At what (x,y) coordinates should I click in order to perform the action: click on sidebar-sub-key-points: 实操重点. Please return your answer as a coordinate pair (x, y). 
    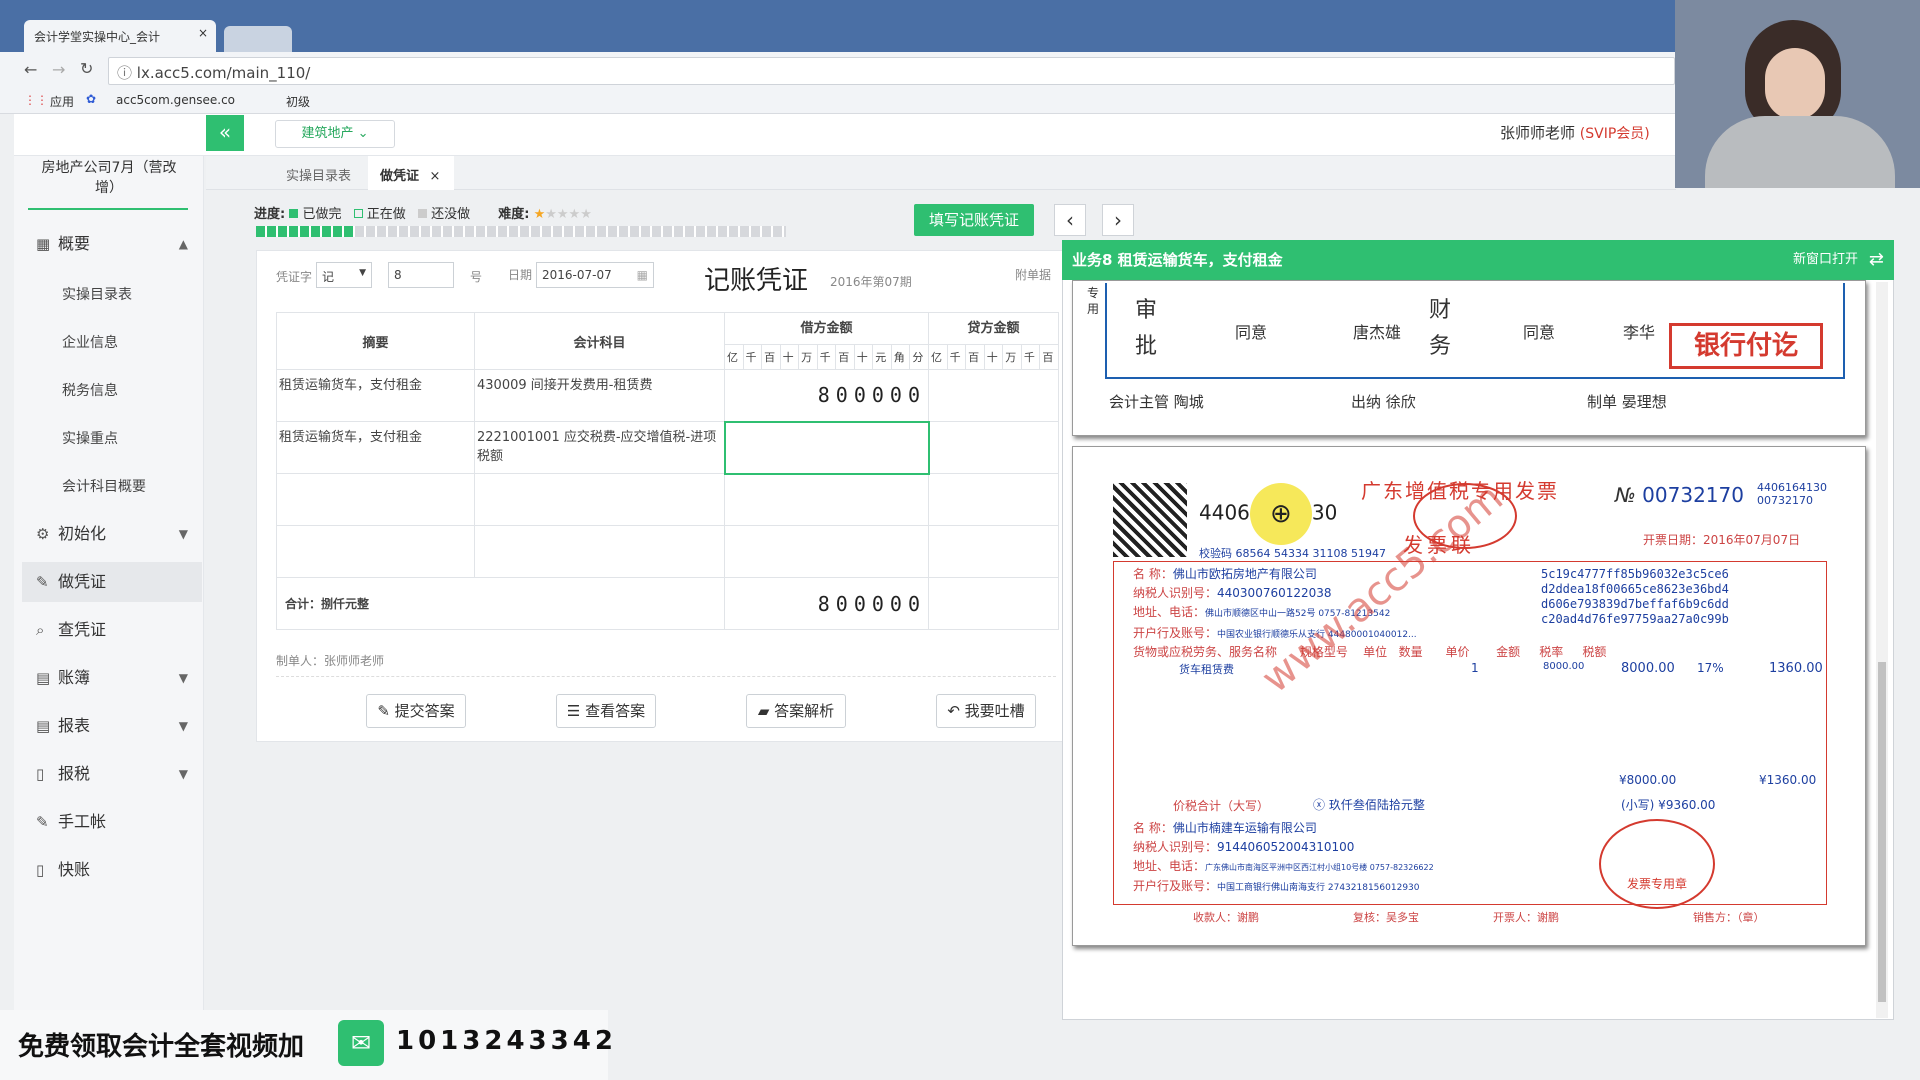
    Looking at the image, I should click on (90, 438).